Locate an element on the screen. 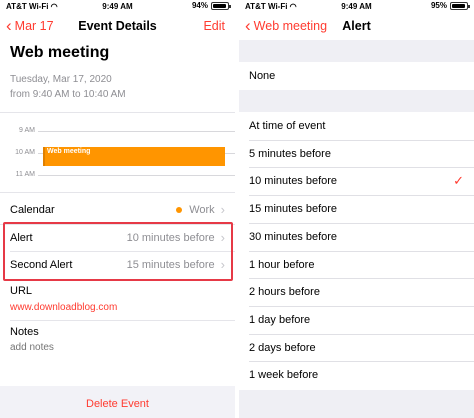 The height and width of the screenshot is (418, 474). event-time-range: from 9:40 AM to 10:40 AM is located at coordinates (68, 94).